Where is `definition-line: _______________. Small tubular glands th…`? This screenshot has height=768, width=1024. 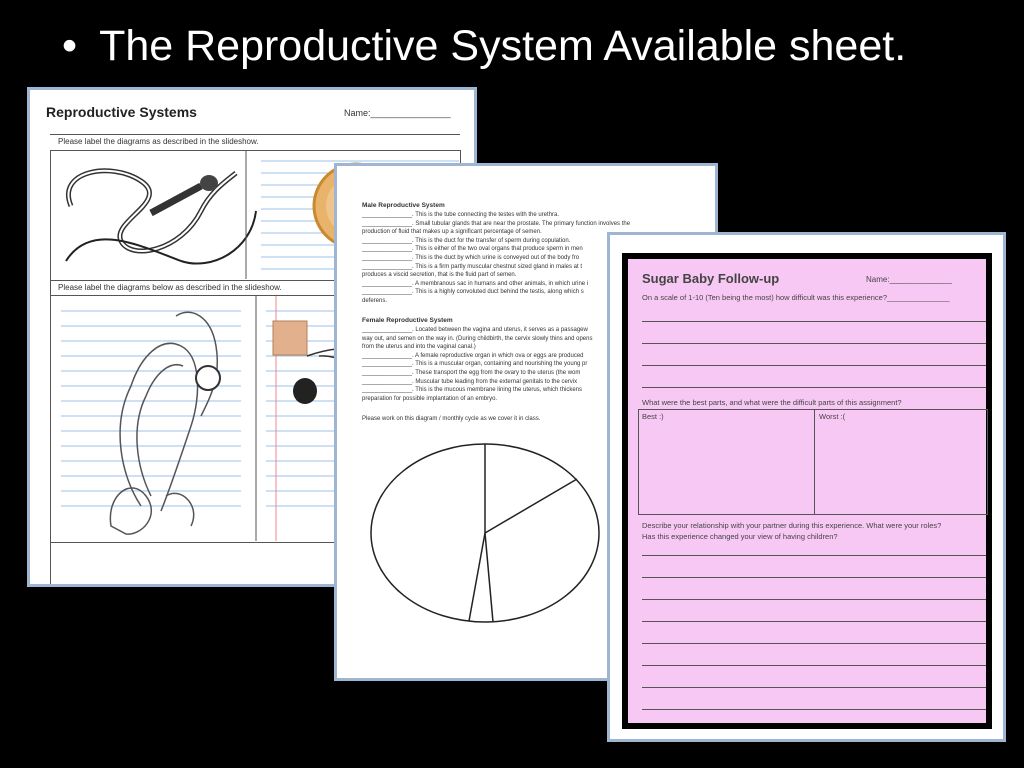
definition-line: _______________. Small tubular glands th… is located at coordinates (496, 223).